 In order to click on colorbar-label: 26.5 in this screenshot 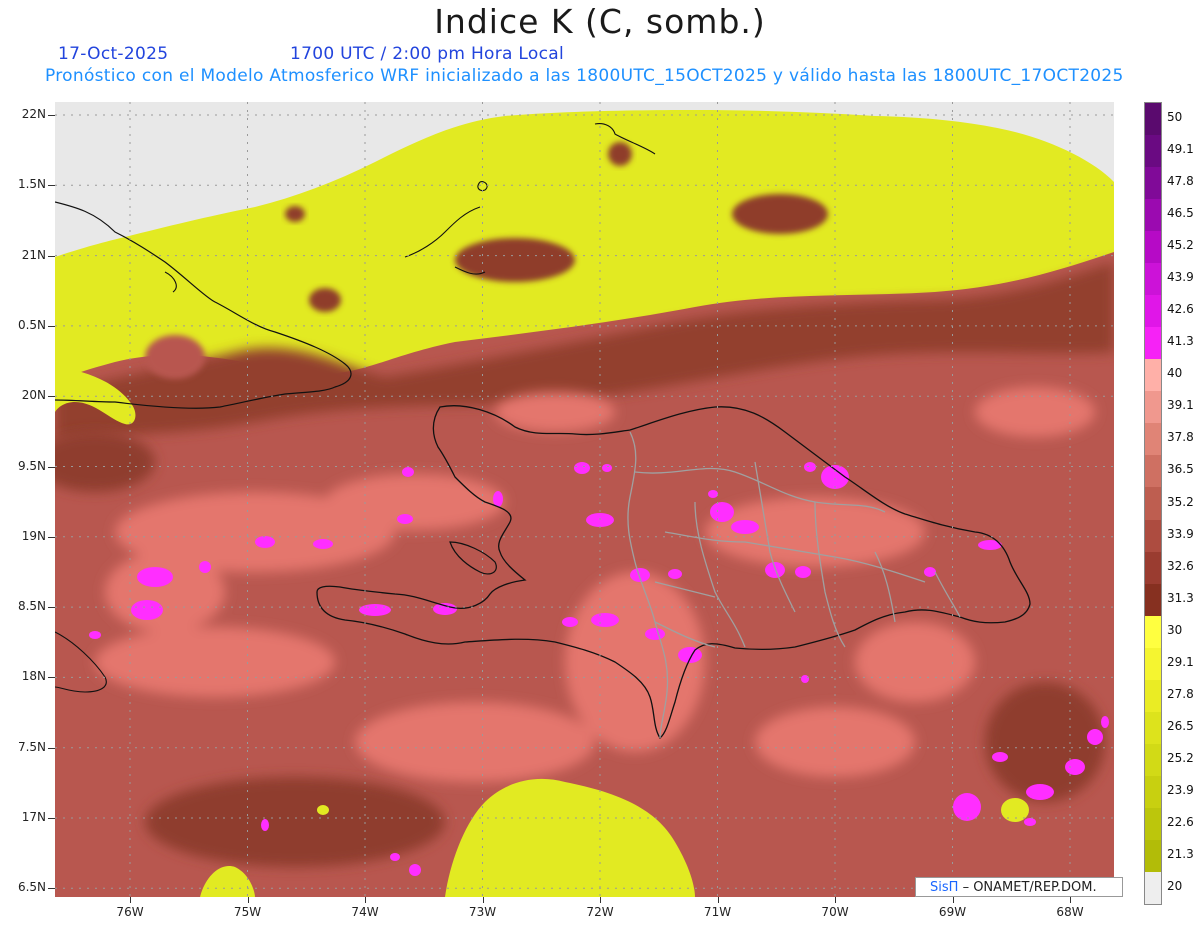, I will do `click(1180, 725)`.